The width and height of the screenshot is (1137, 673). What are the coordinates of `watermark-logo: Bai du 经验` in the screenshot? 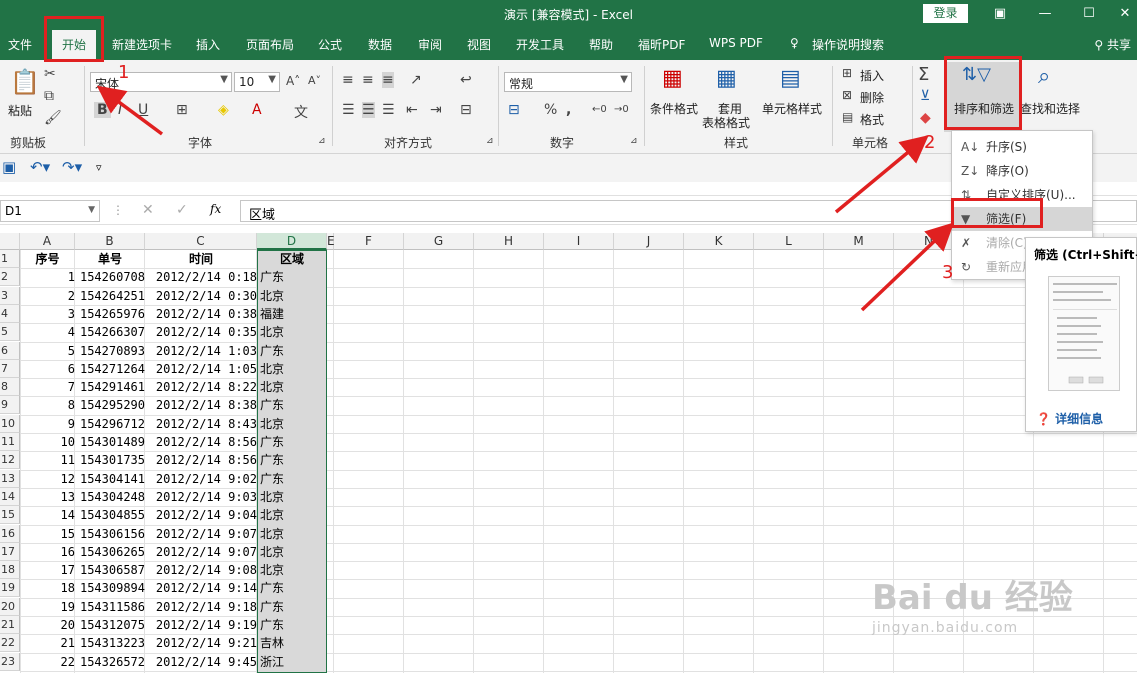 It's located at (972, 598).